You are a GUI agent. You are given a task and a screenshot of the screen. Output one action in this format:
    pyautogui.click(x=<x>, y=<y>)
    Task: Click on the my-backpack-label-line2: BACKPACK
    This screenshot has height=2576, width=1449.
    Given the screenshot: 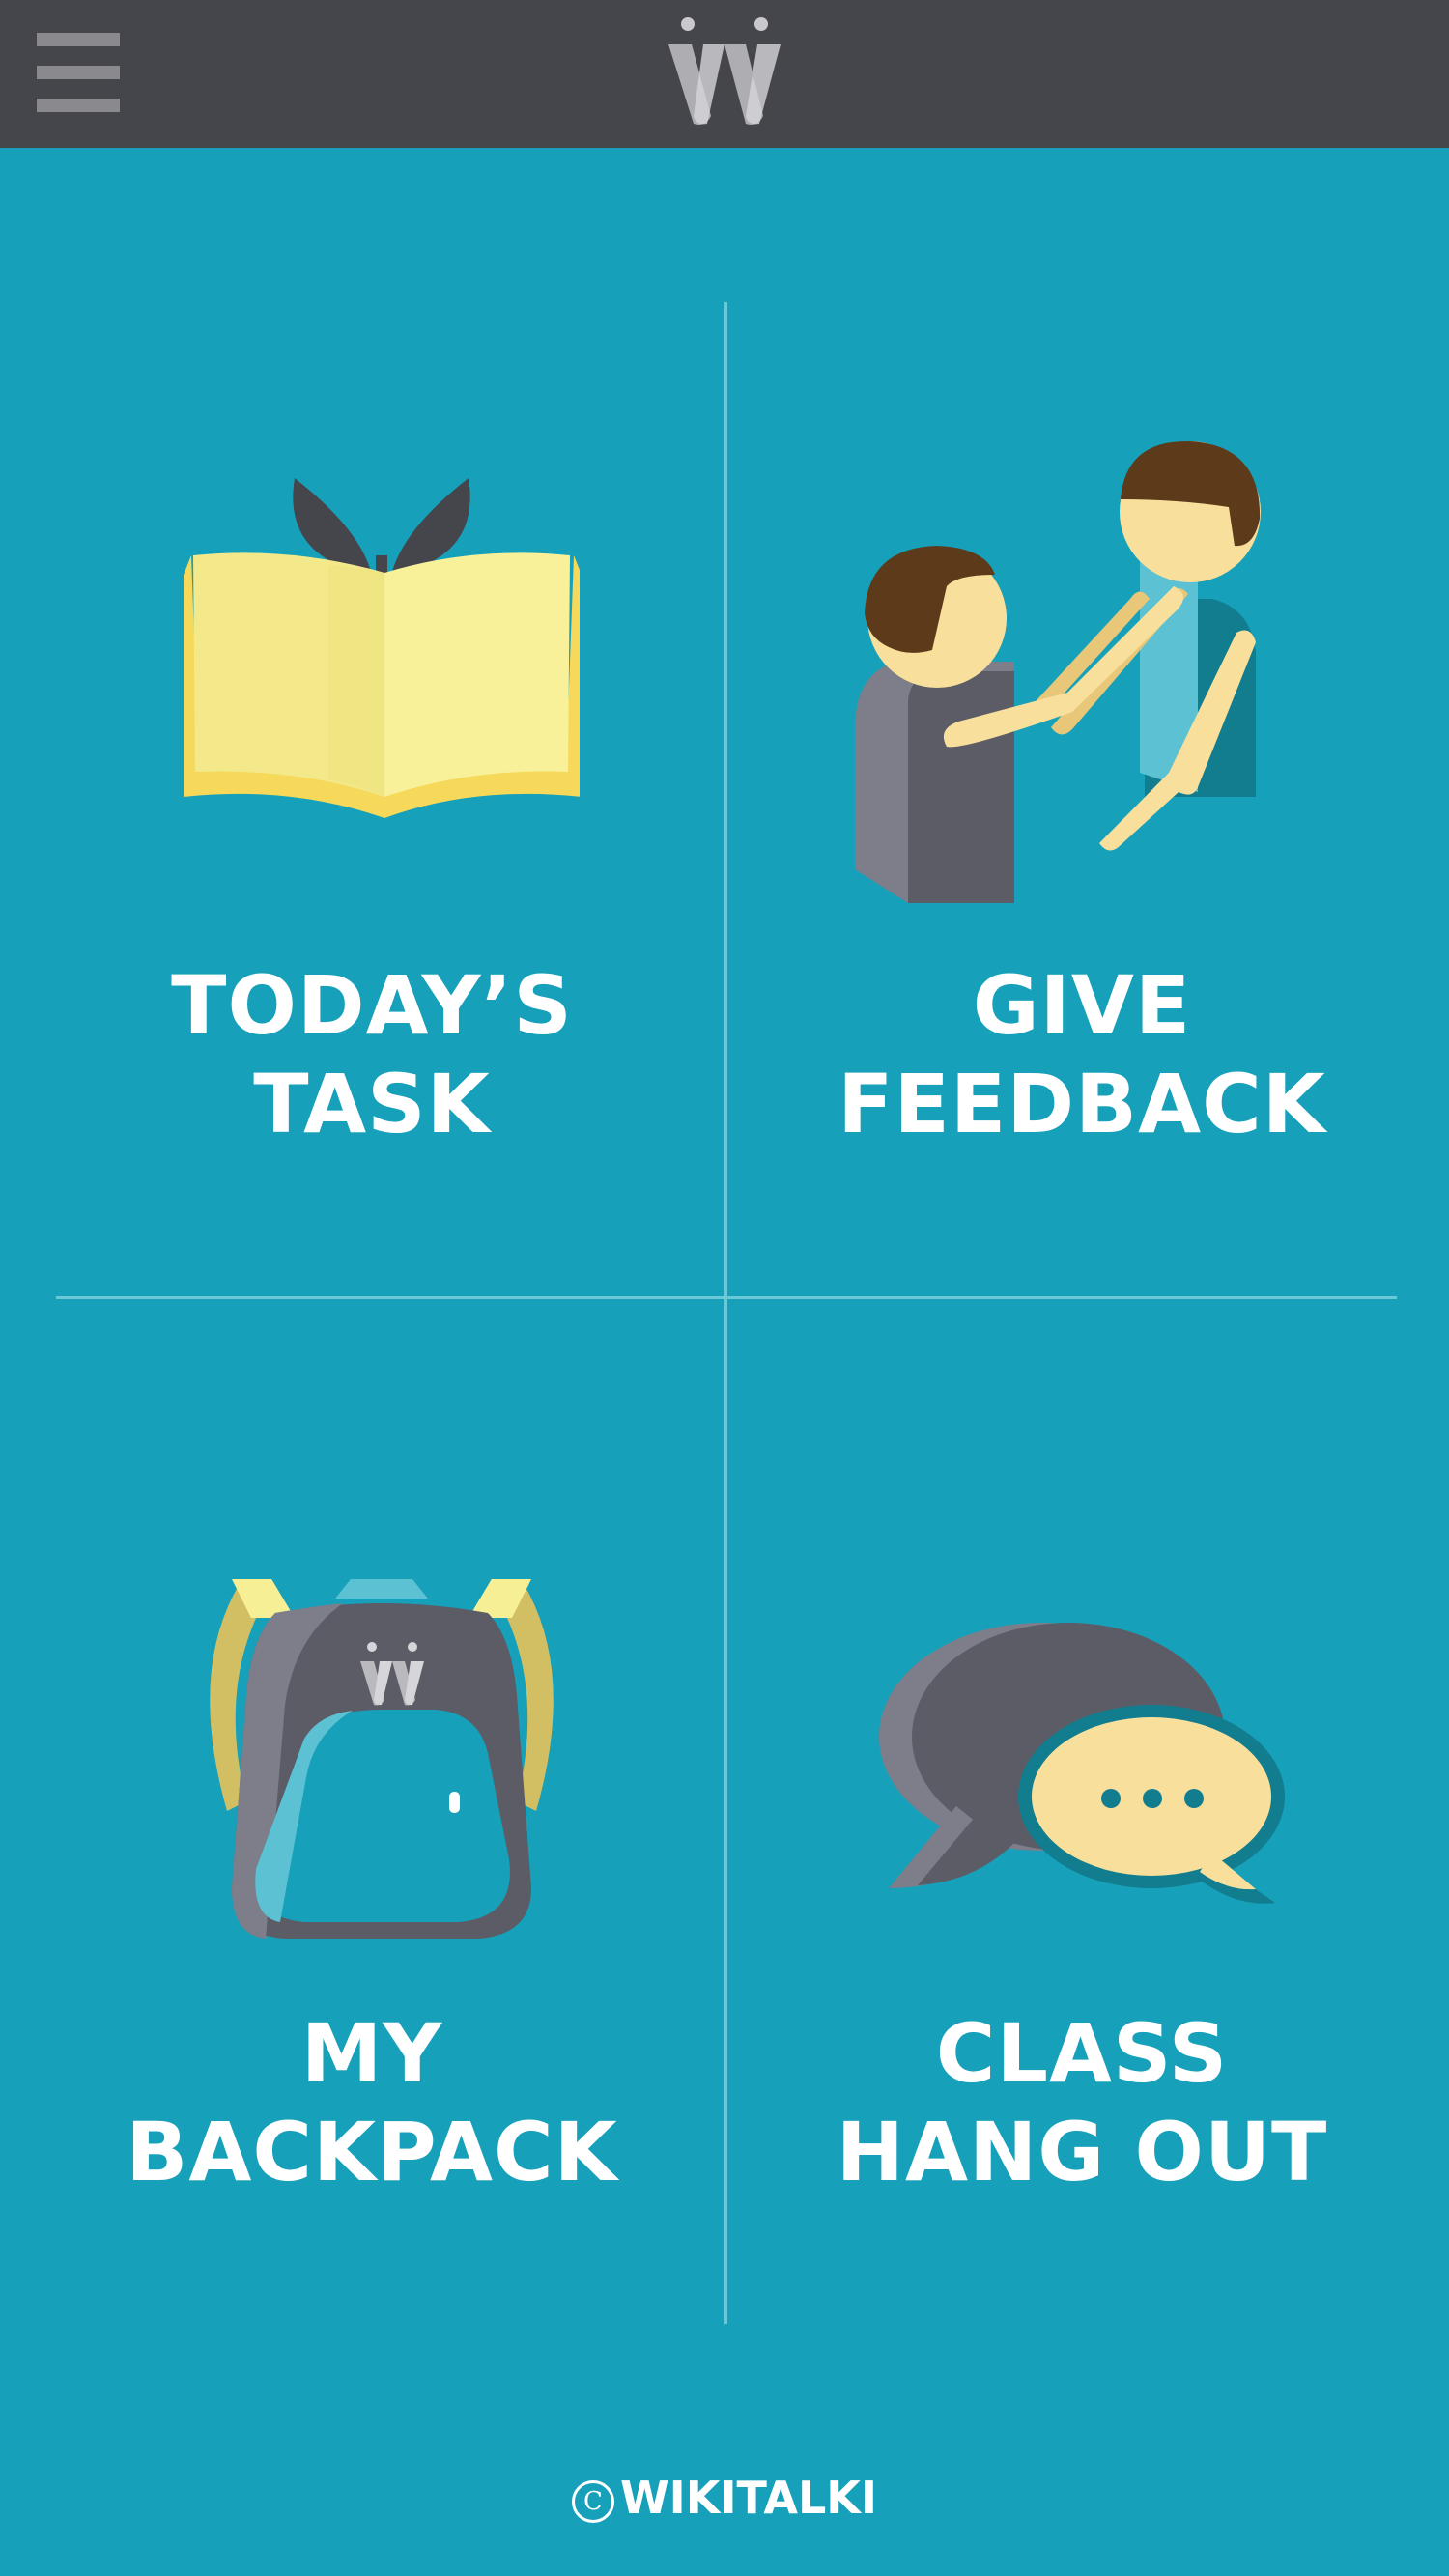 What is the action you would take?
    pyautogui.click(x=372, y=2152)
    